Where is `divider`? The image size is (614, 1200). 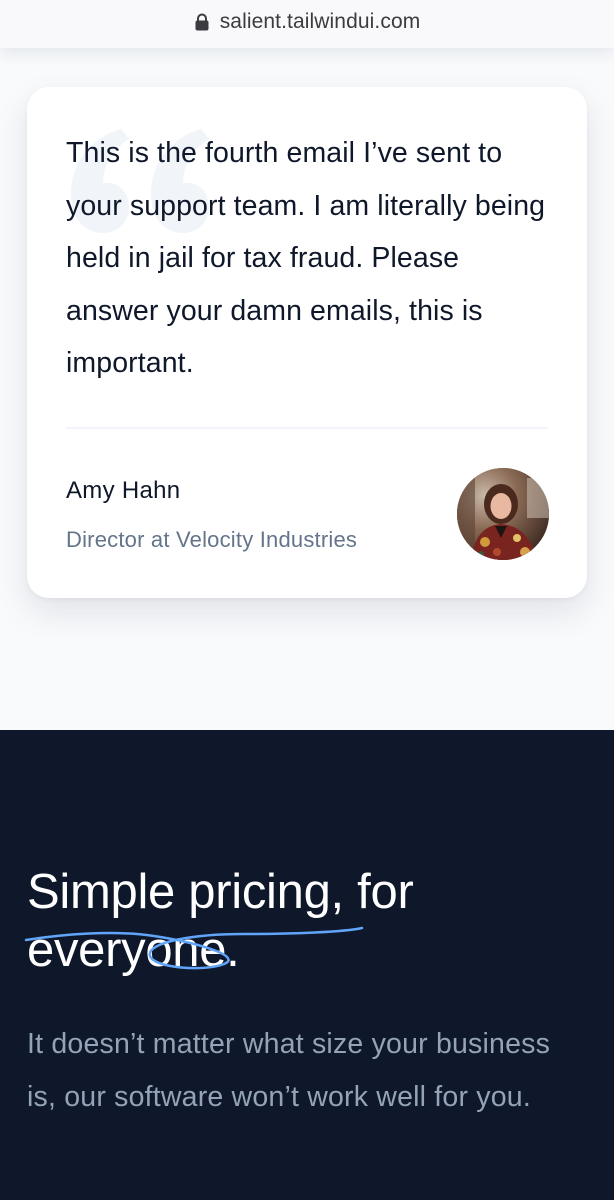 divider is located at coordinates (307, 428).